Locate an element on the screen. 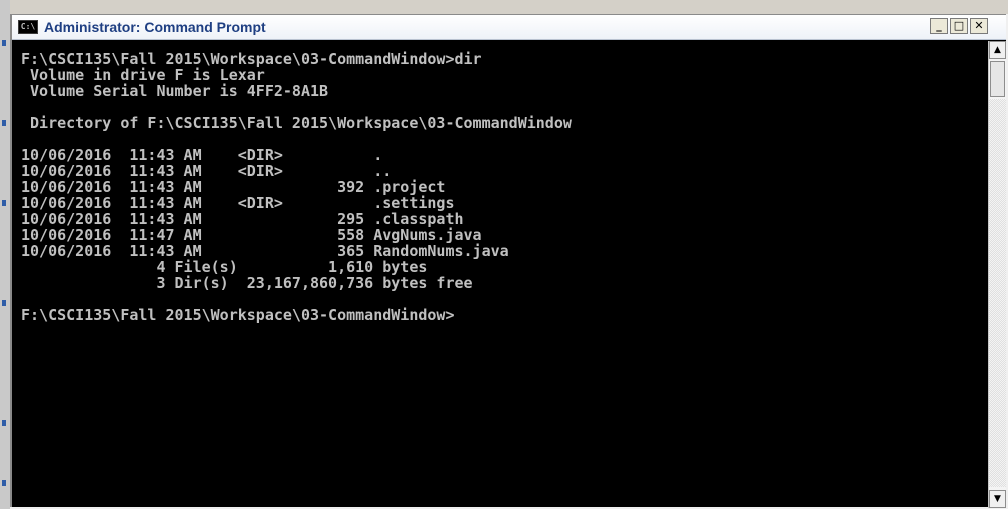  scroll-track is located at coordinates (997, 293).